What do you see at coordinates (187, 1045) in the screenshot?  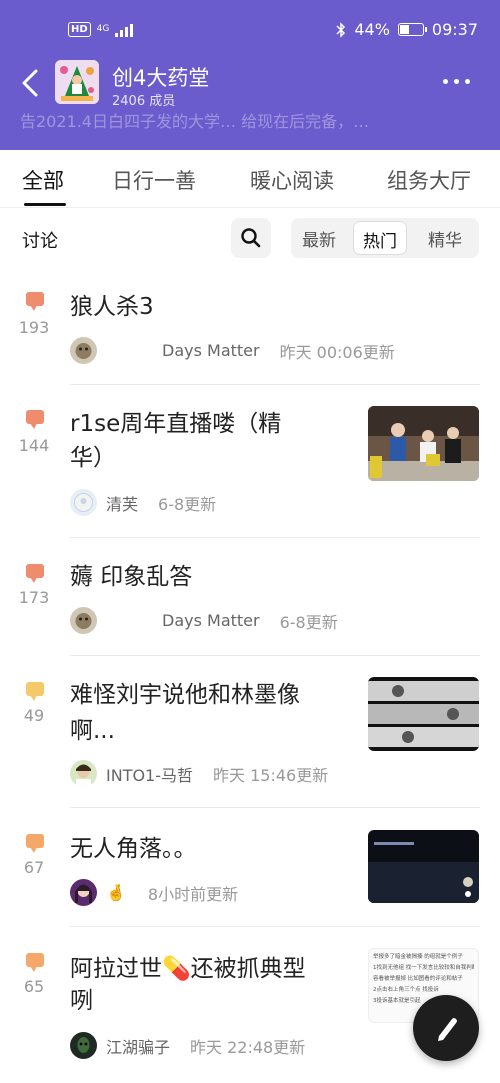 I see `post-meta: 江湖骗子 昨天 22:48更新` at bounding box center [187, 1045].